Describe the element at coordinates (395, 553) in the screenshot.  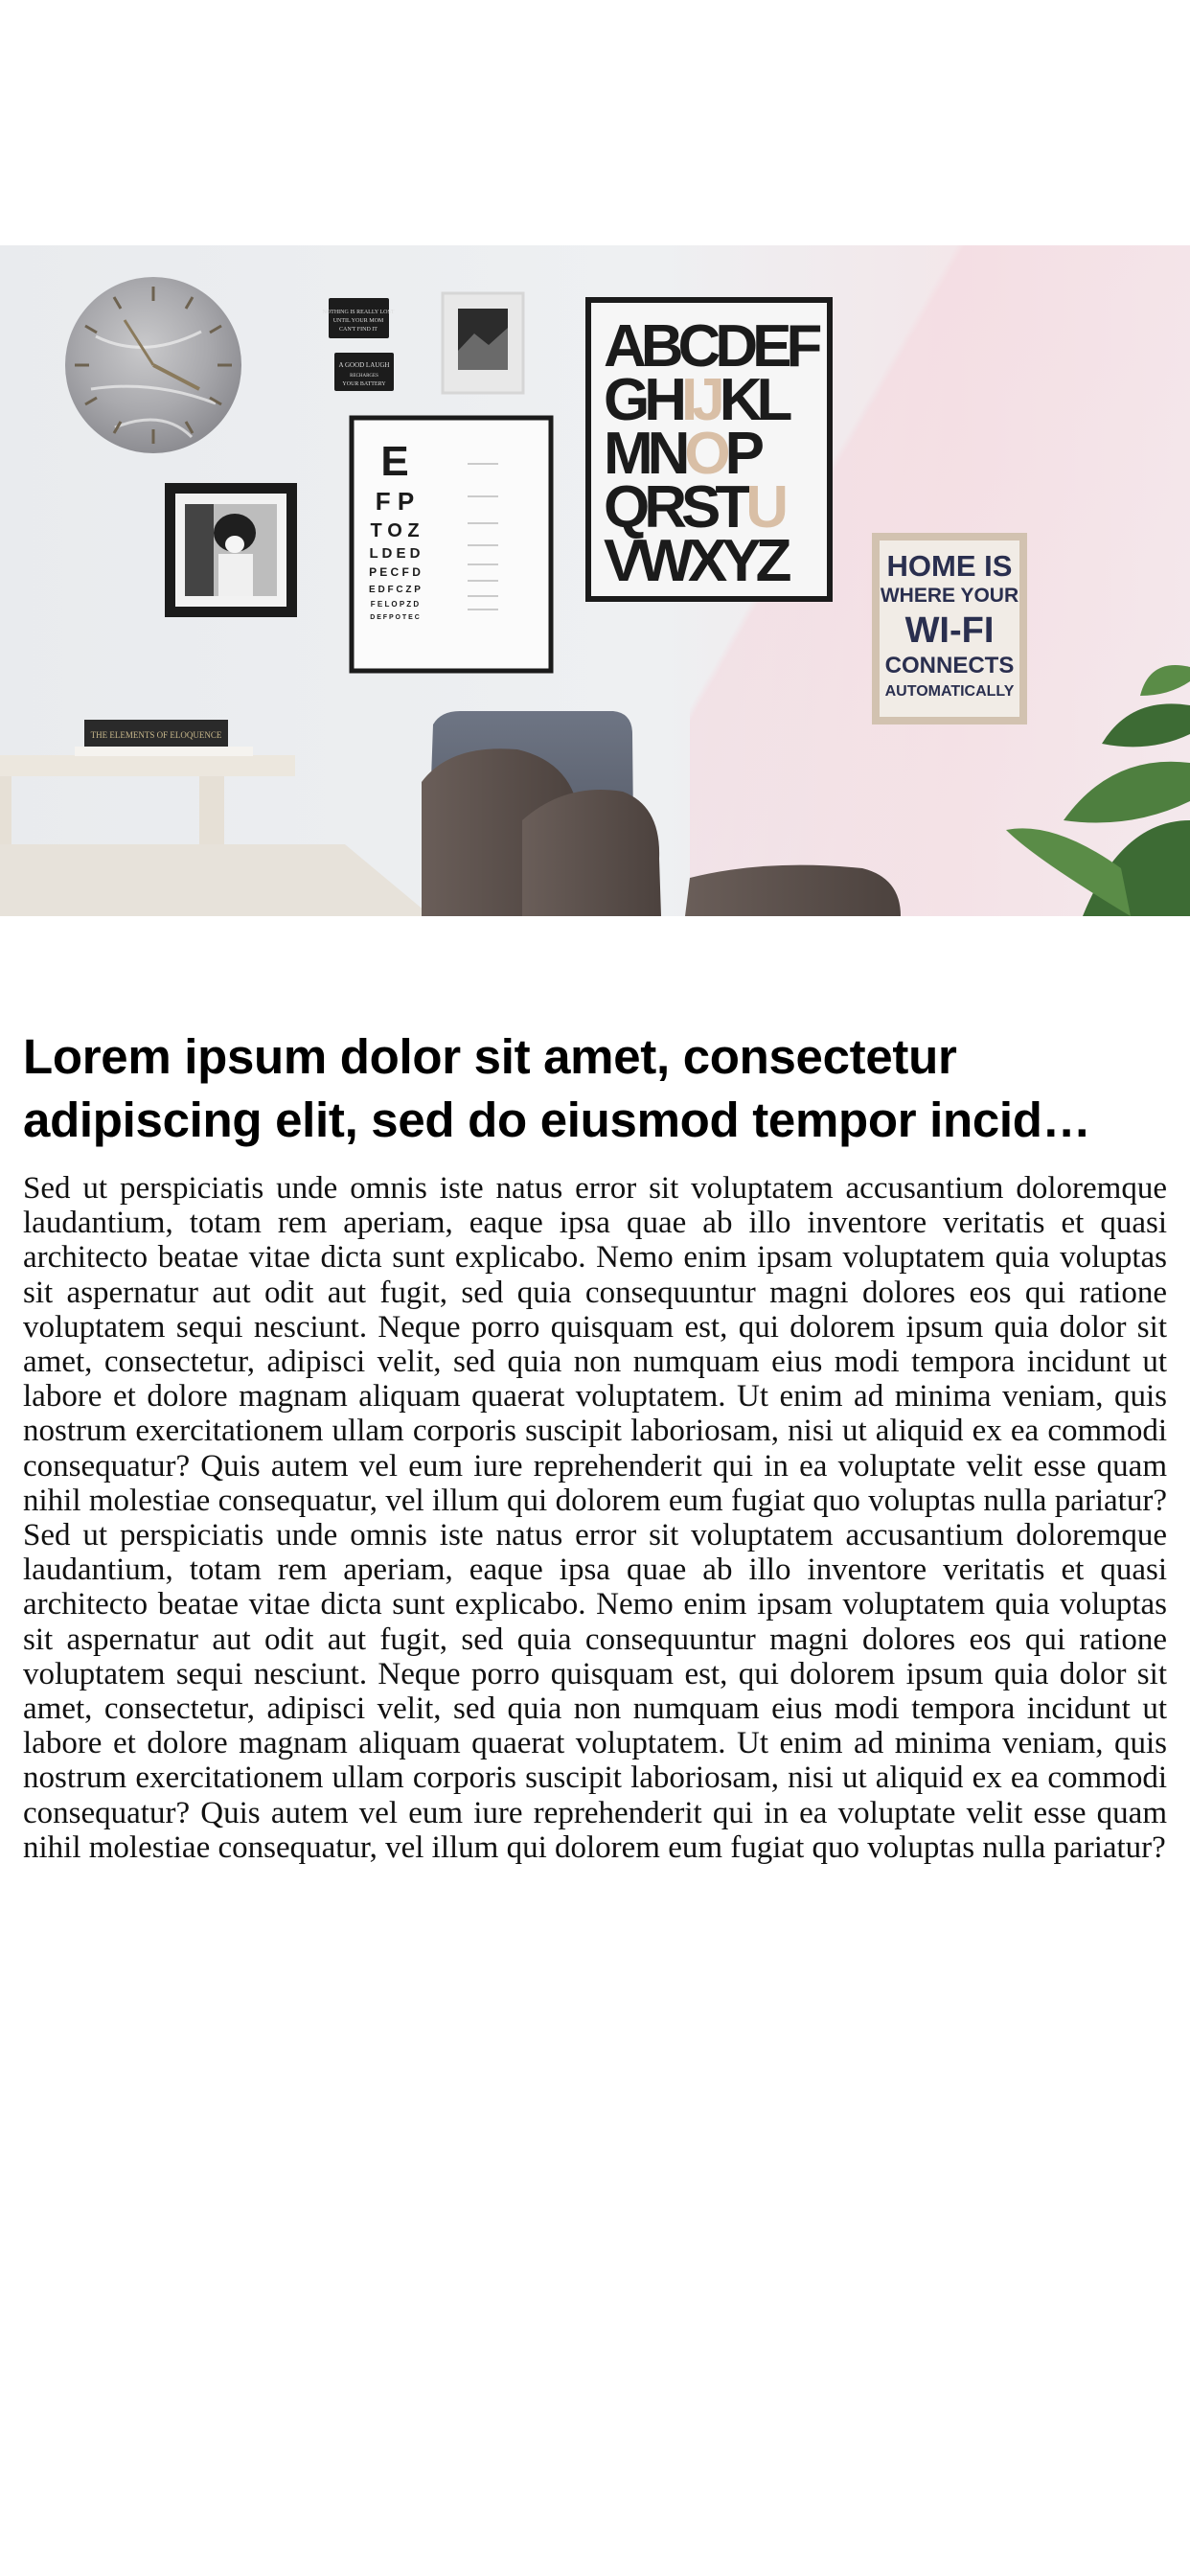
I see `svg-text: L D E D` at that location.